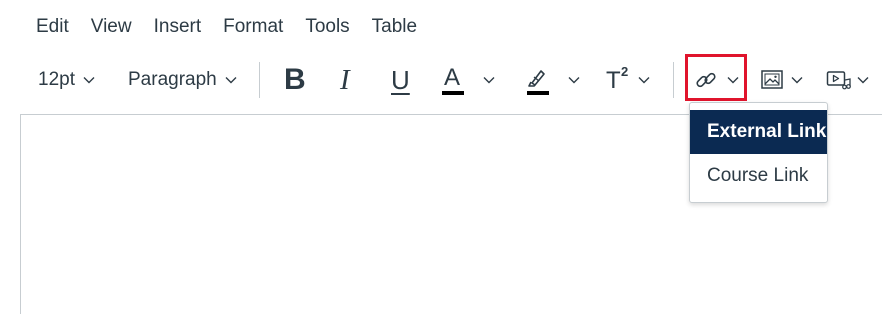 The width and height of the screenshot is (882, 314). I want to click on text-color-button: A, so click(469, 80).